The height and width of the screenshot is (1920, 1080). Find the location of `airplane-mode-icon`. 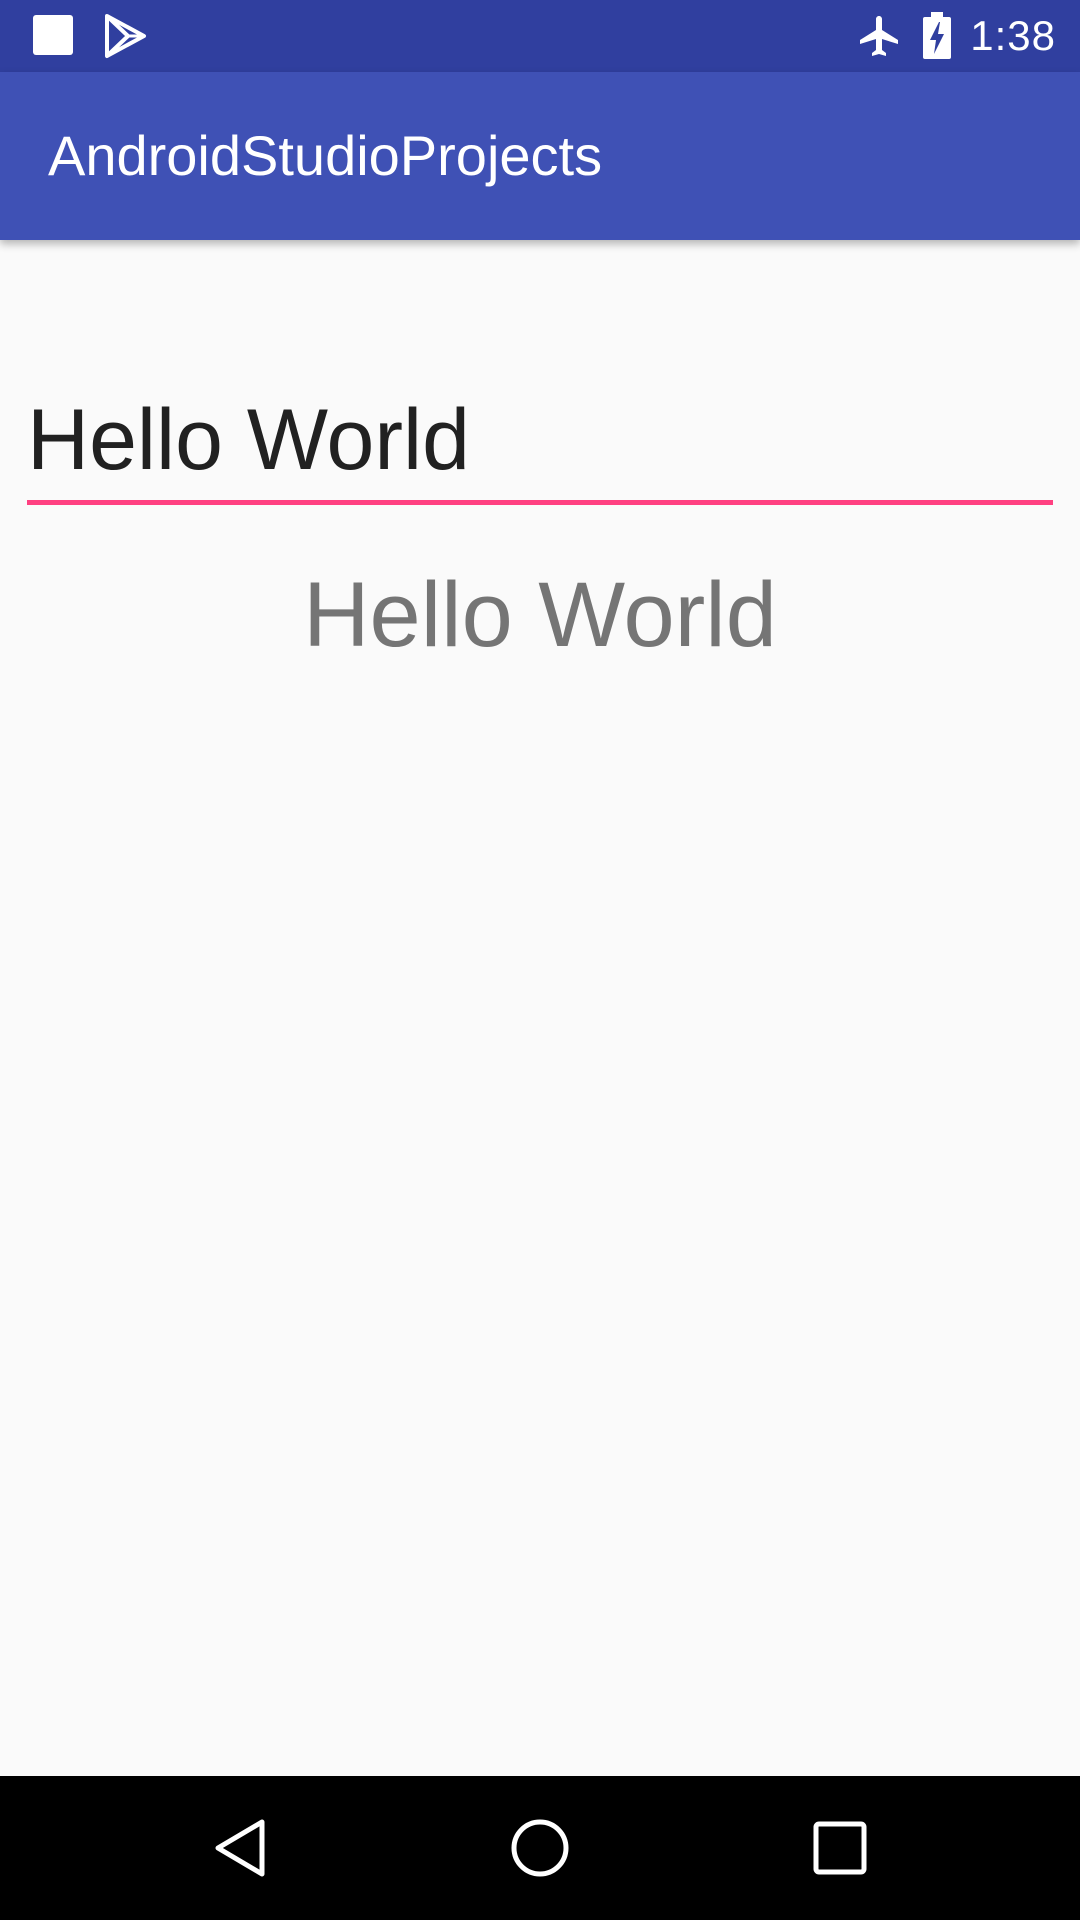

airplane-mode-icon is located at coordinates (879, 36).